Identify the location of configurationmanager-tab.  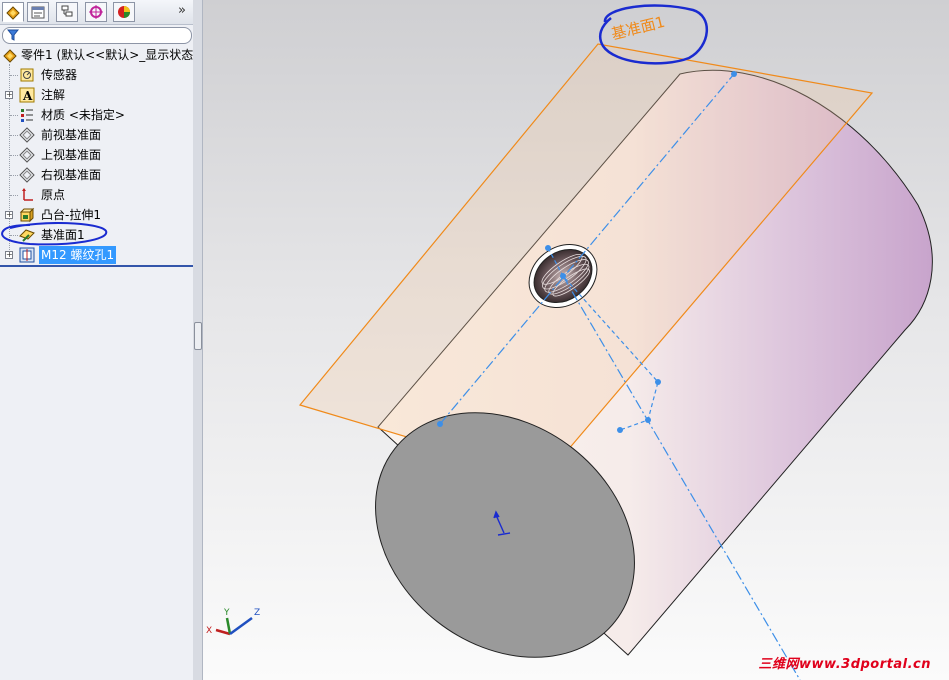
(67, 12).